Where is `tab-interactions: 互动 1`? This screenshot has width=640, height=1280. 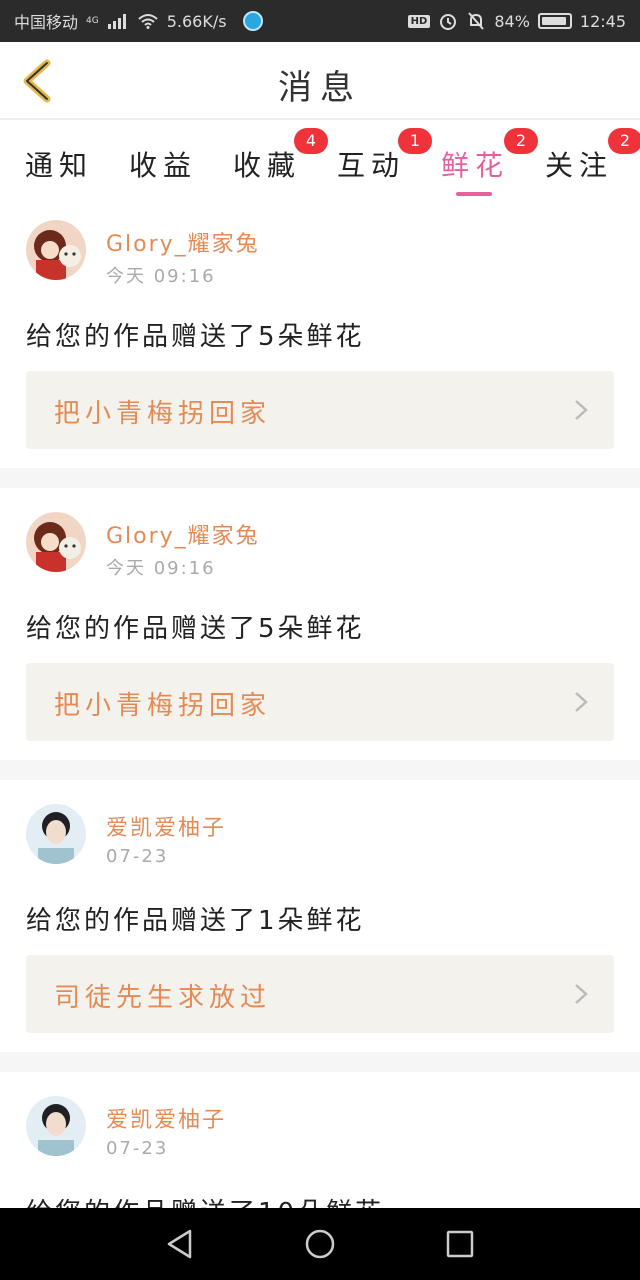 tab-interactions: 互动 1 is located at coordinates (379, 160).